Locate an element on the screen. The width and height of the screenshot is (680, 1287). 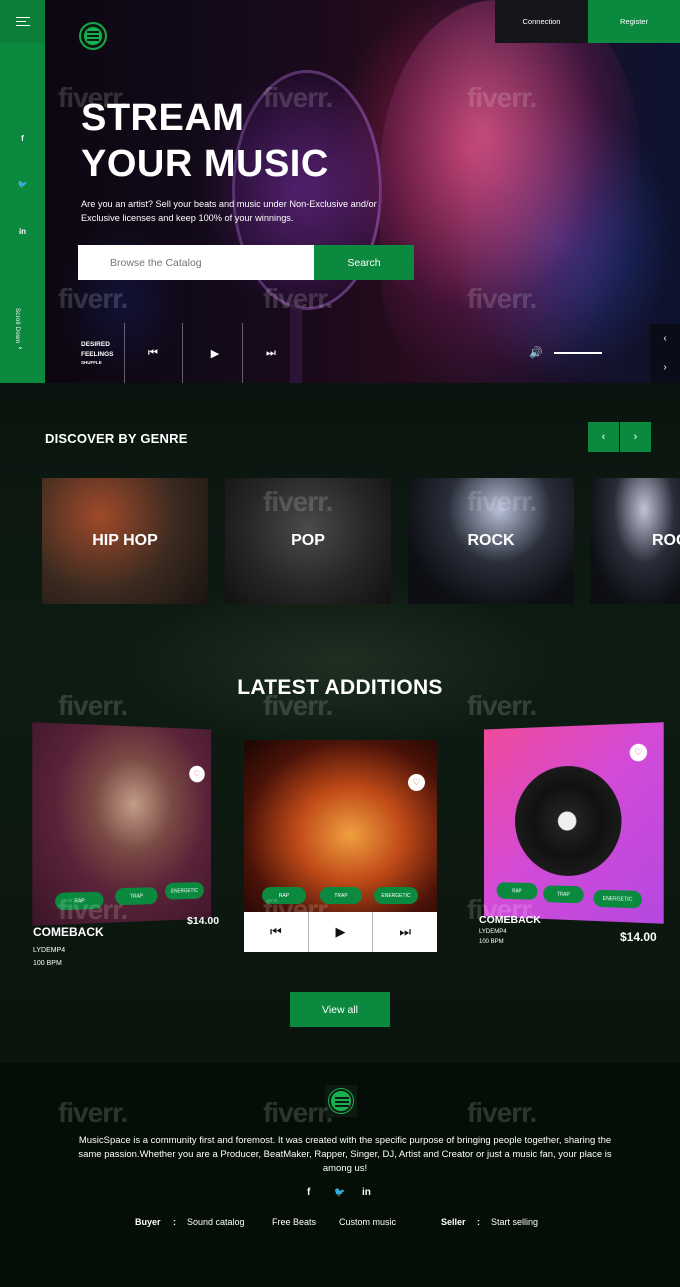
hamburger-icon is located at coordinates (22, 21).